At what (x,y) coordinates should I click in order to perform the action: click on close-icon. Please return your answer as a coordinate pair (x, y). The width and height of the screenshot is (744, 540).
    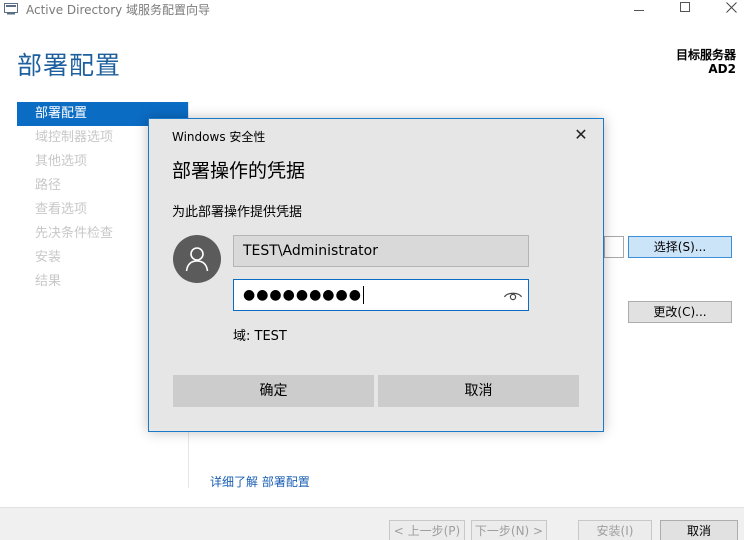
    Looking at the image, I should click on (731, 7).